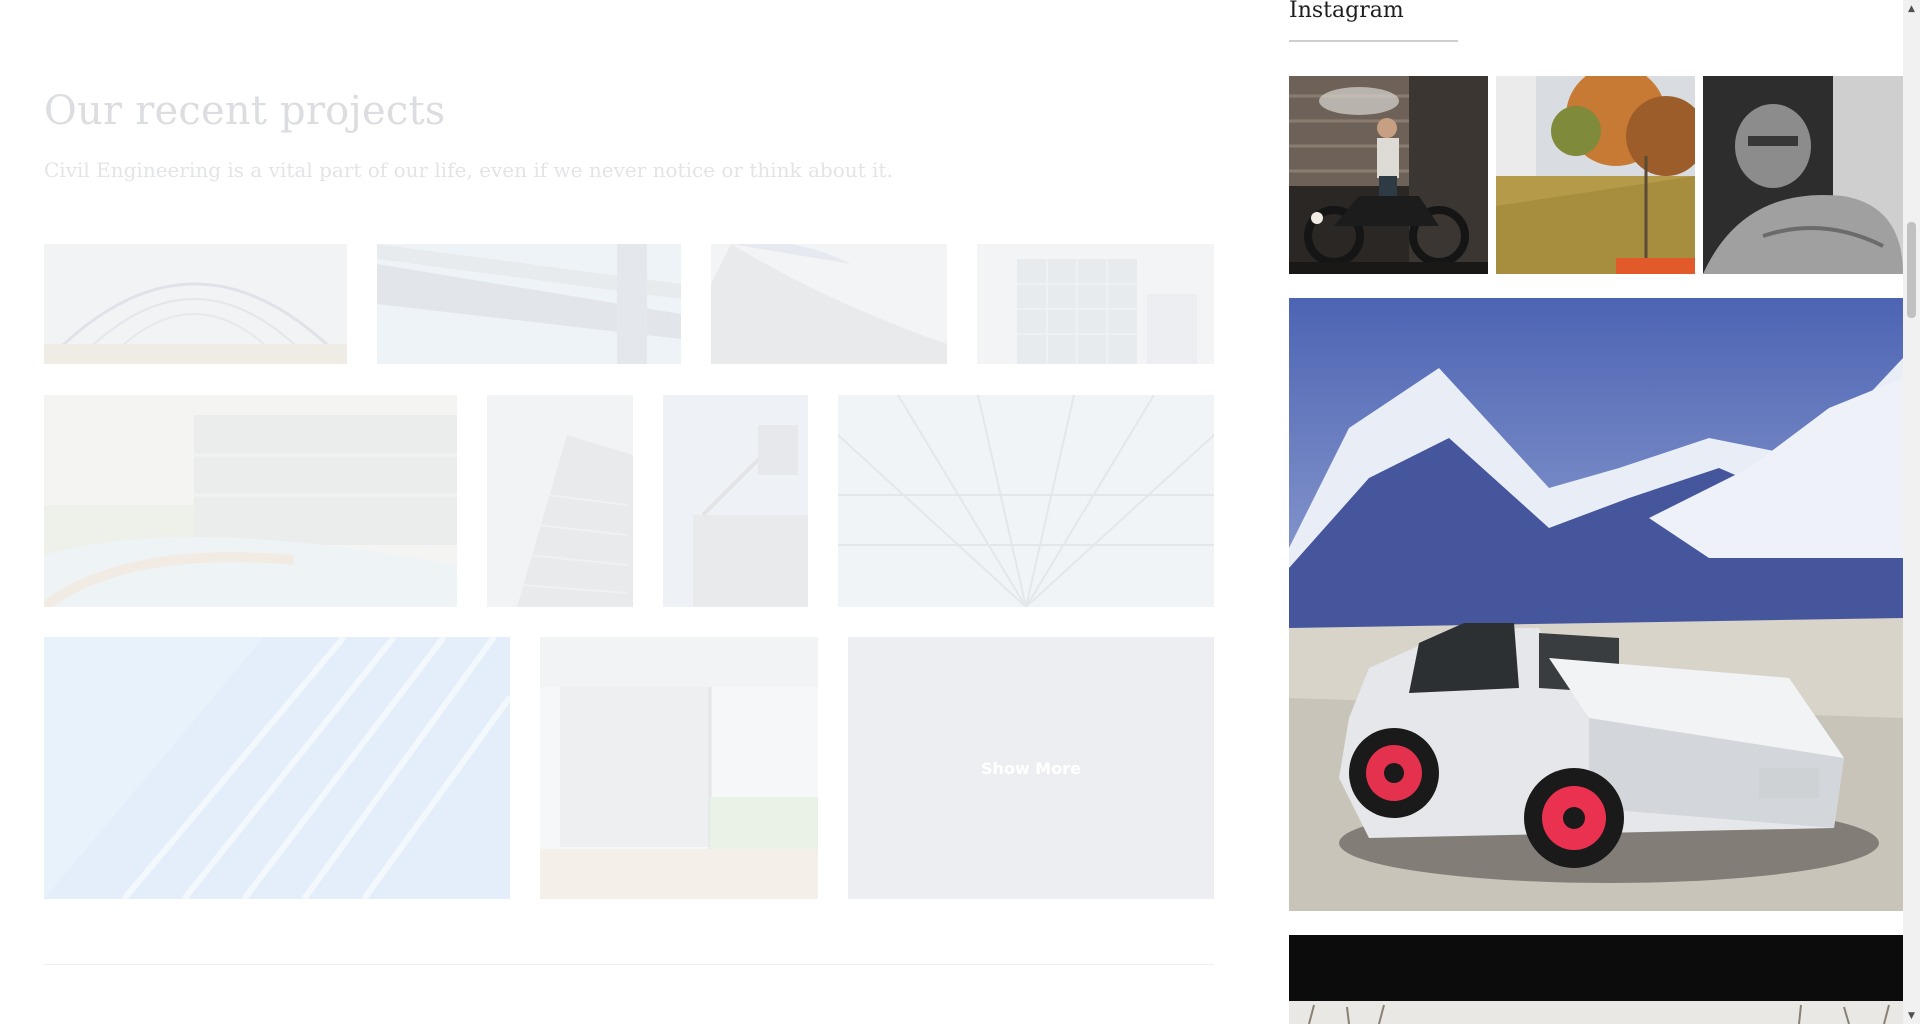 This screenshot has width=1920, height=1024. Describe the element at coordinates (629, 964) in the screenshot. I see `divider` at that location.